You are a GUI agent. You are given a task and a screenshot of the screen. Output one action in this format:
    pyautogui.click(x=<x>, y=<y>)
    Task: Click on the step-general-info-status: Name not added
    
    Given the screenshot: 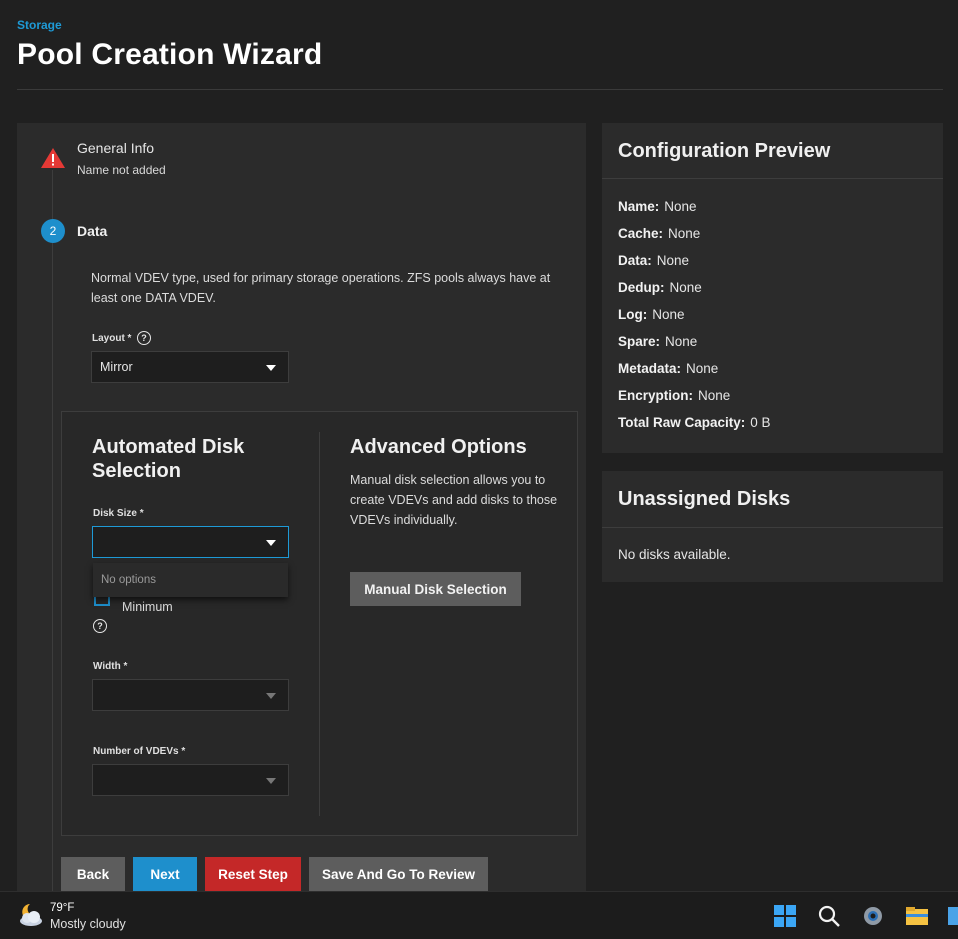 What is the action you would take?
    pyautogui.click(x=121, y=170)
    